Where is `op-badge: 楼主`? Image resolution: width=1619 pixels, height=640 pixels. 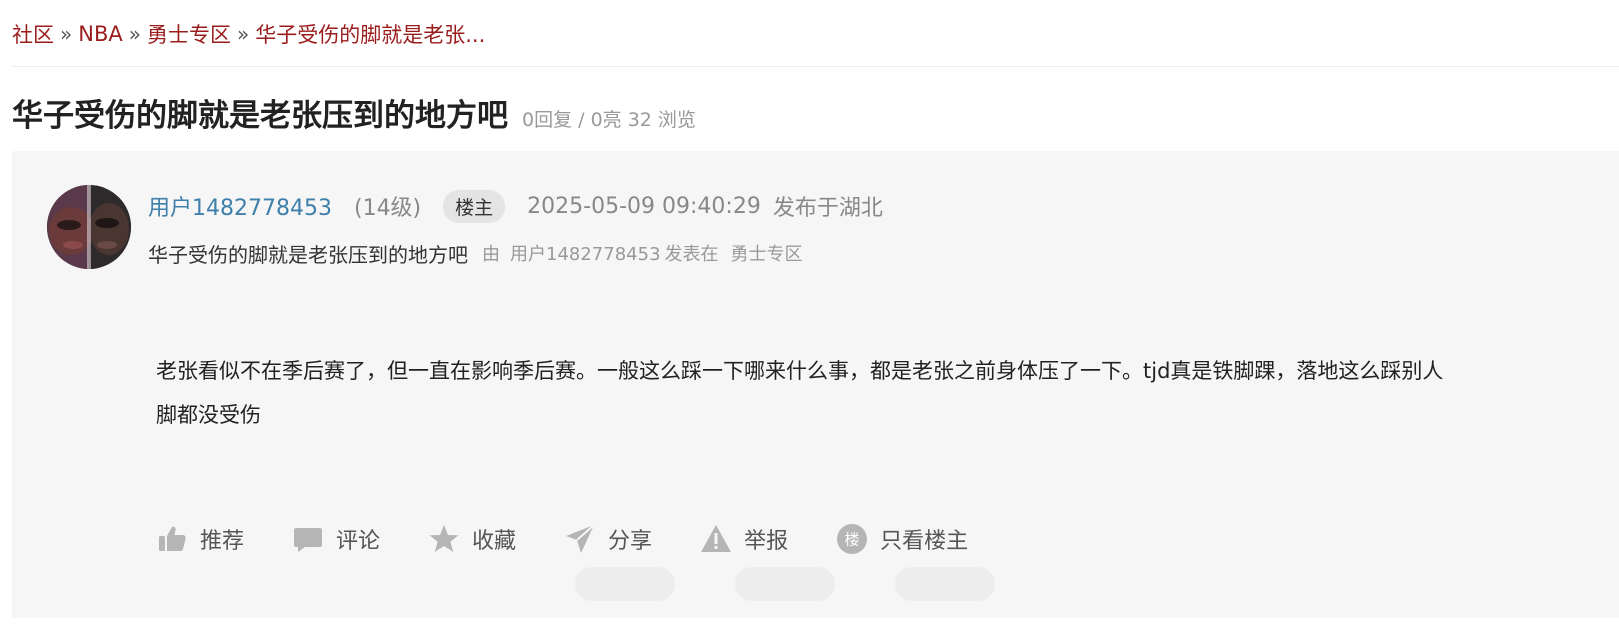 op-badge: 楼主 is located at coordinates (474, 206).